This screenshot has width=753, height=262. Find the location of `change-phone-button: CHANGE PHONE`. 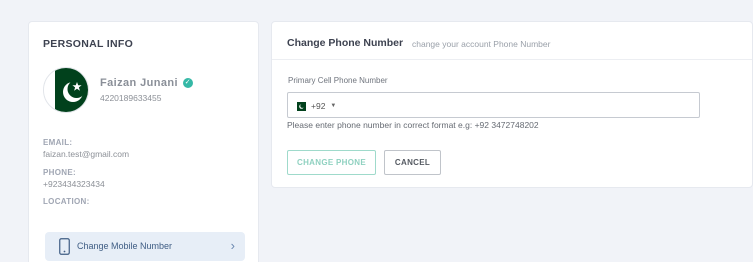

change-phone-button: CHANGE PHONE is located at coordinates (331, 162).